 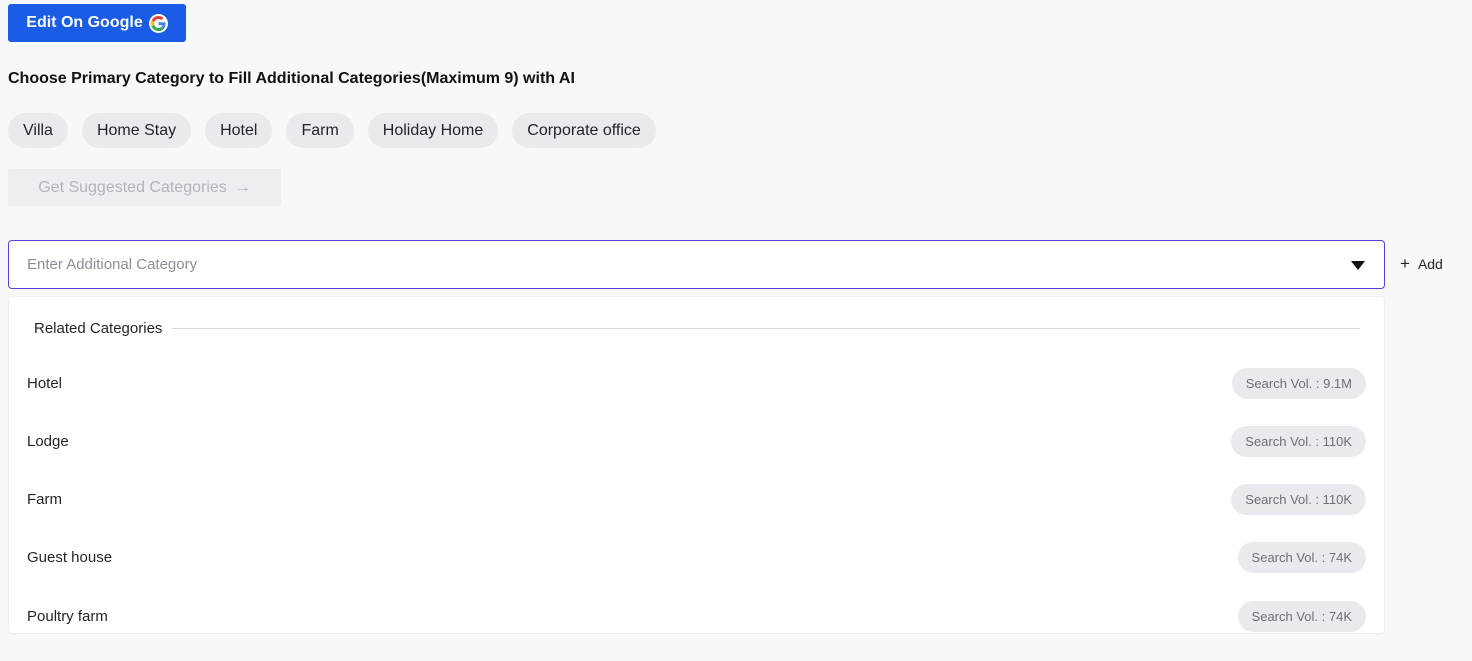 I want to click on google-g-icon, so click(x=158, y=23).